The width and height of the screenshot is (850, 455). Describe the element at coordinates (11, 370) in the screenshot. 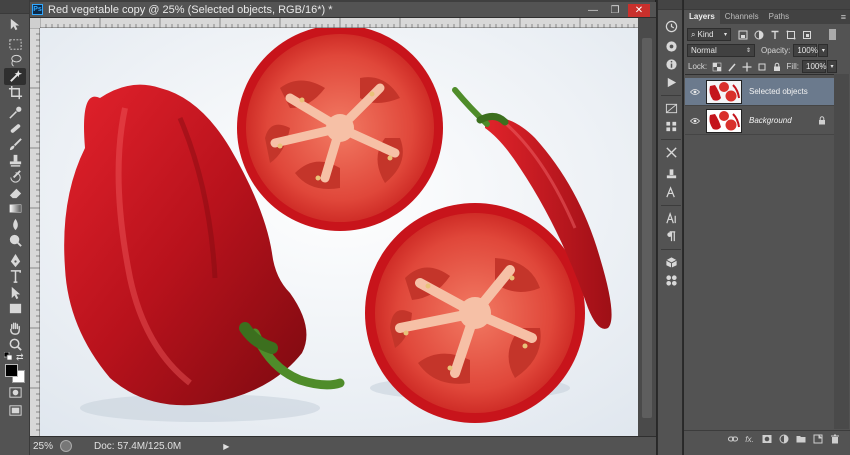

I see `foreground-color-swatch` at that location.